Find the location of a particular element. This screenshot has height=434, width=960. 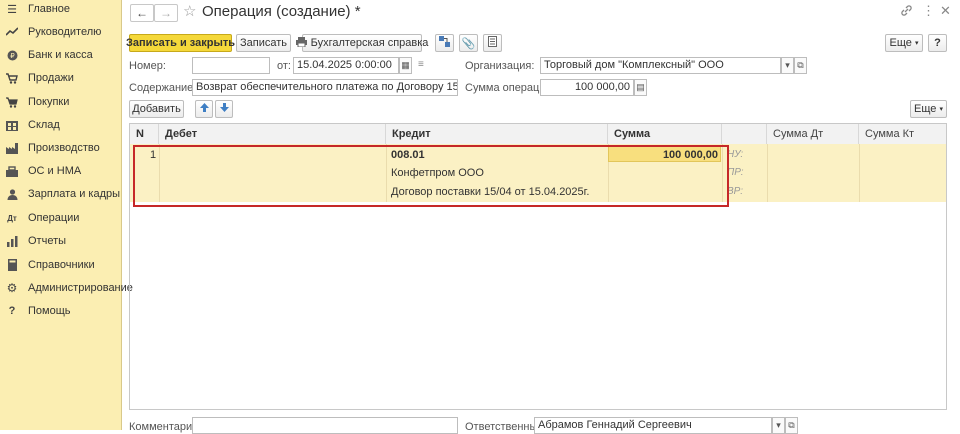

favorite-star-icon: ☆ is located at coordinates (189, 11).